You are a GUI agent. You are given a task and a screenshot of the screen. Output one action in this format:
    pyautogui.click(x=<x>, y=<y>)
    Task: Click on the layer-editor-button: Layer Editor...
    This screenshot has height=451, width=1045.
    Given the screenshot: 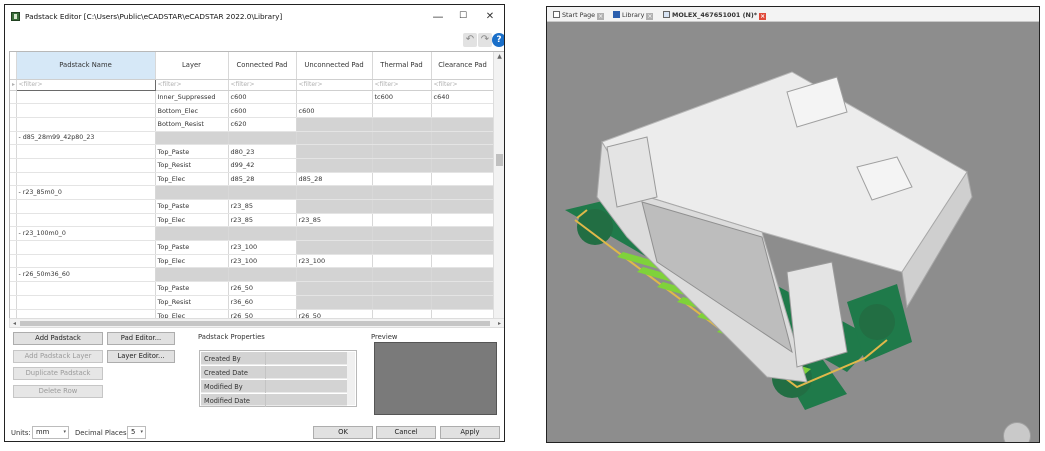 What is the action you would take?
    pyautogui.click(x=141, y=356)
    